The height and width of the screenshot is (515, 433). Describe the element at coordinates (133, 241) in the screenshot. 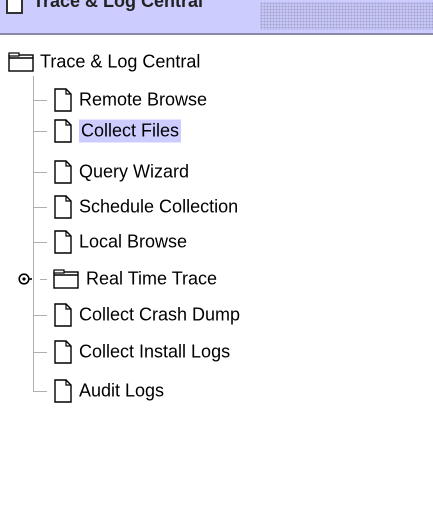

I see `tree-item-label: Local Browse` at that location.